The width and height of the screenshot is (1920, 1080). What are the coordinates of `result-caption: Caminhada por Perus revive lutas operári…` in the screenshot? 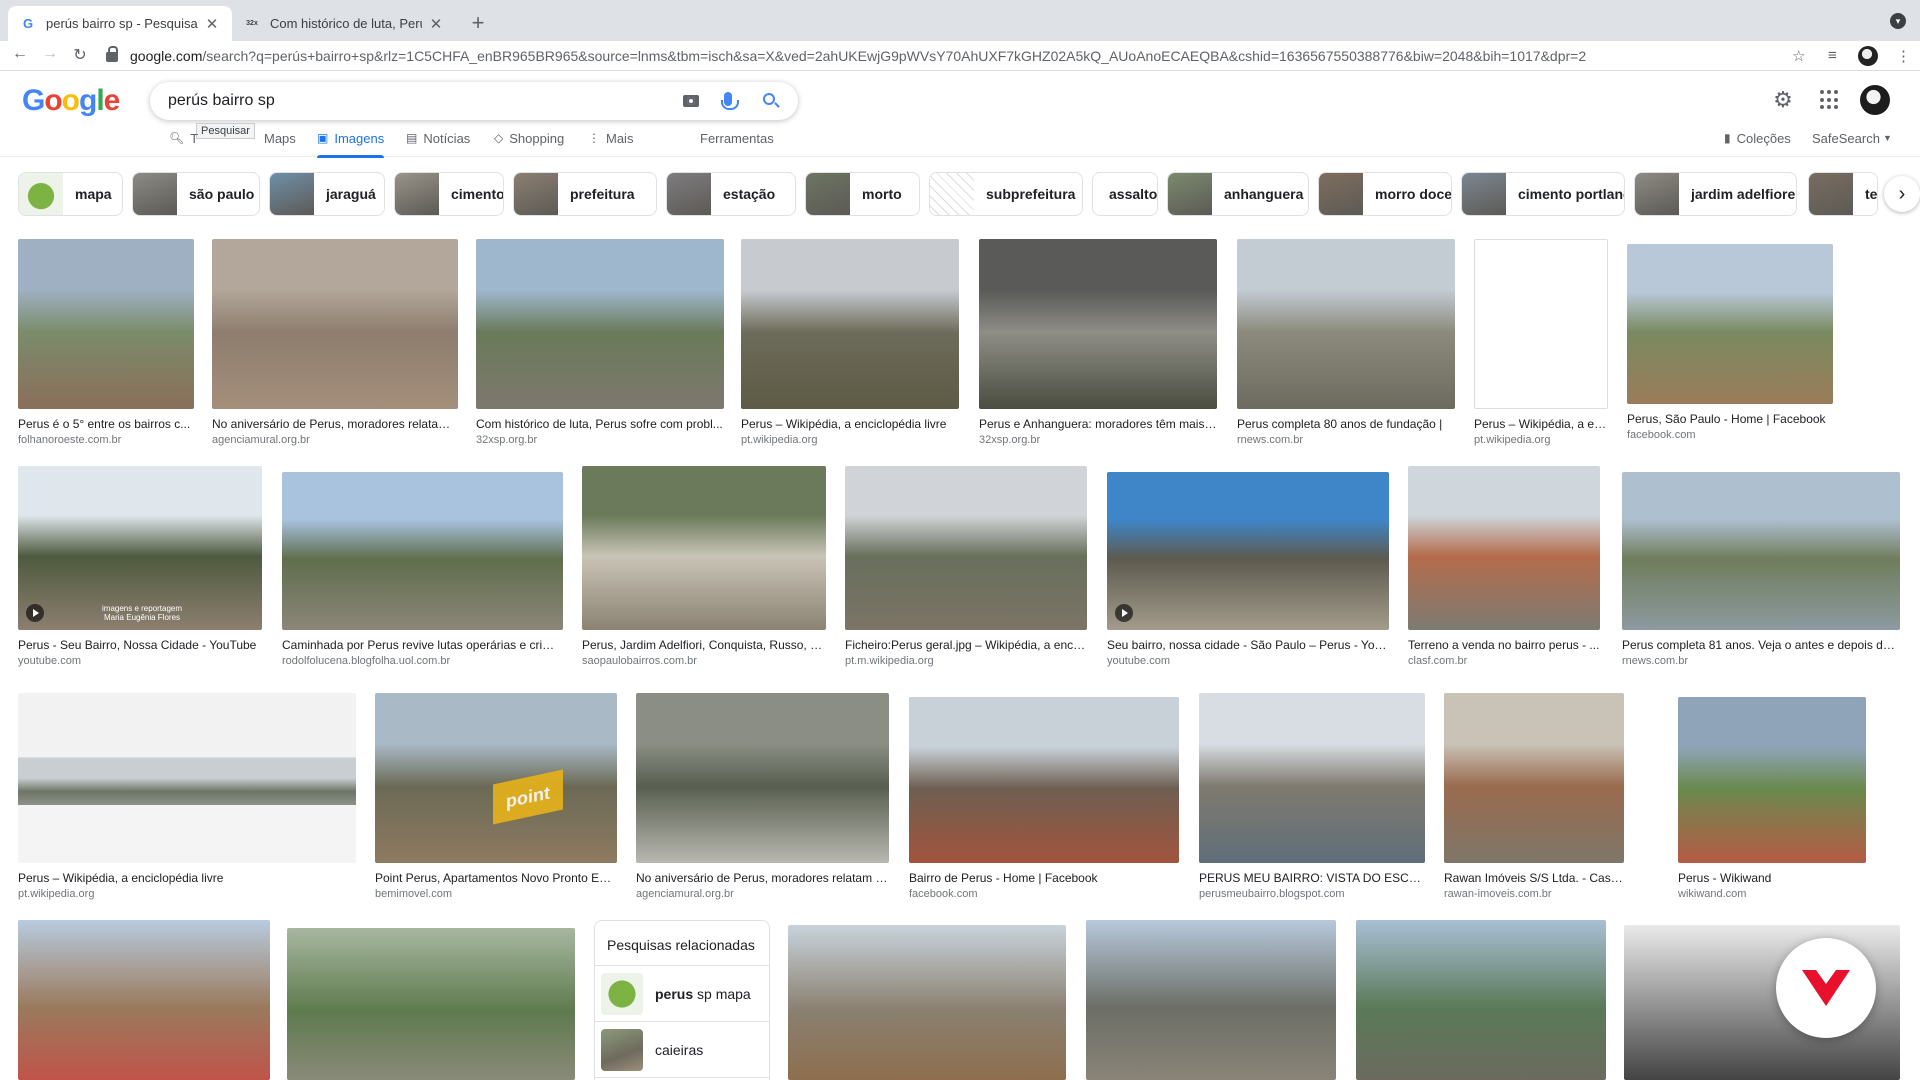 It's located at (422, 645).